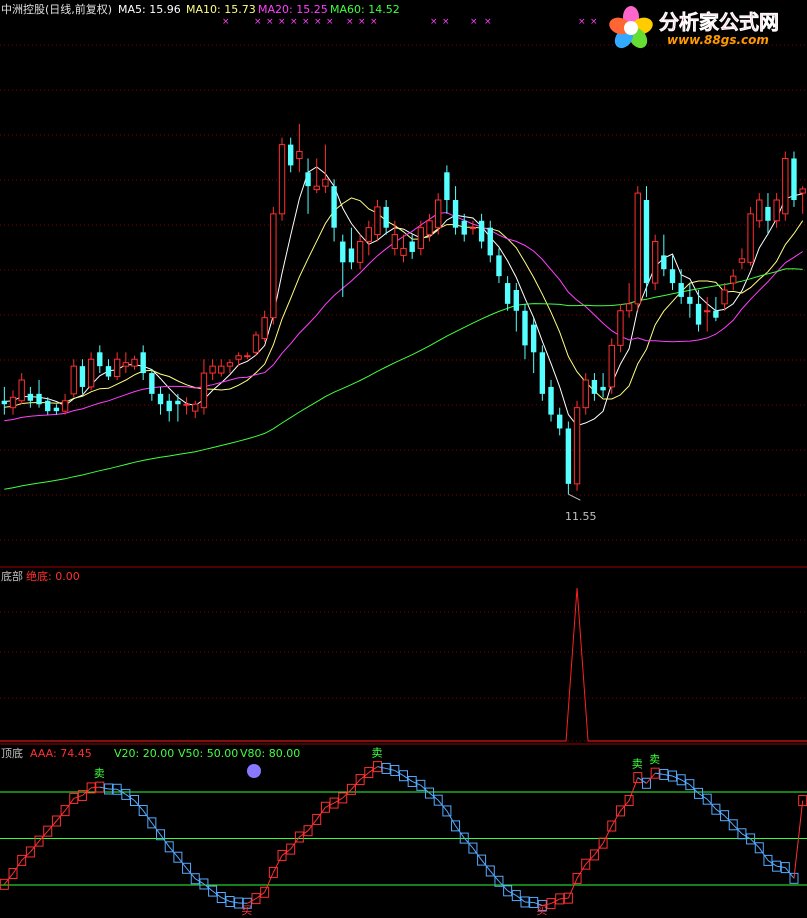 The width and height of the screenshot is (807, 918). Describe the element at coordinates (12, 753) in the screenshot. I see `topbottom-panel-title: 顶底` at that location.